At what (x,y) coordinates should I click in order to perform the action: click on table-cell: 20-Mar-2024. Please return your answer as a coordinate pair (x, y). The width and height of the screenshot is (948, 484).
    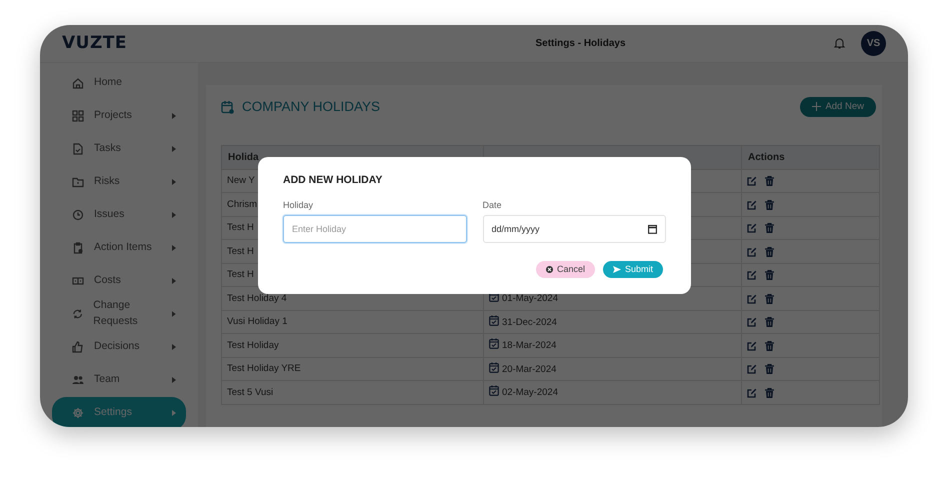
    Looking at the image, I should click on (613, 369).